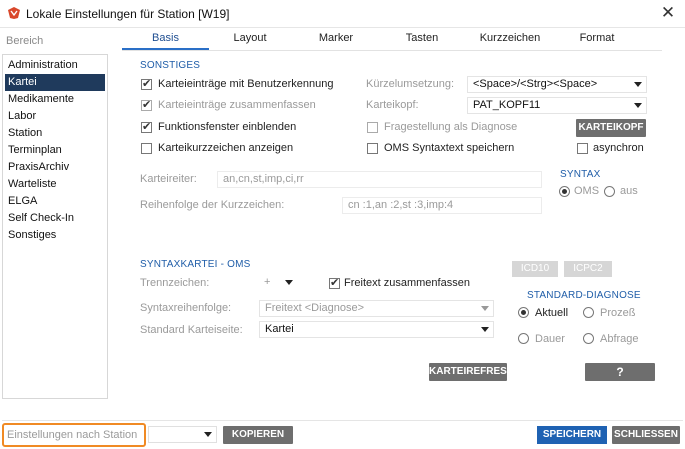  I want to click on radio-diagnose-prozess, so click(588, 312).